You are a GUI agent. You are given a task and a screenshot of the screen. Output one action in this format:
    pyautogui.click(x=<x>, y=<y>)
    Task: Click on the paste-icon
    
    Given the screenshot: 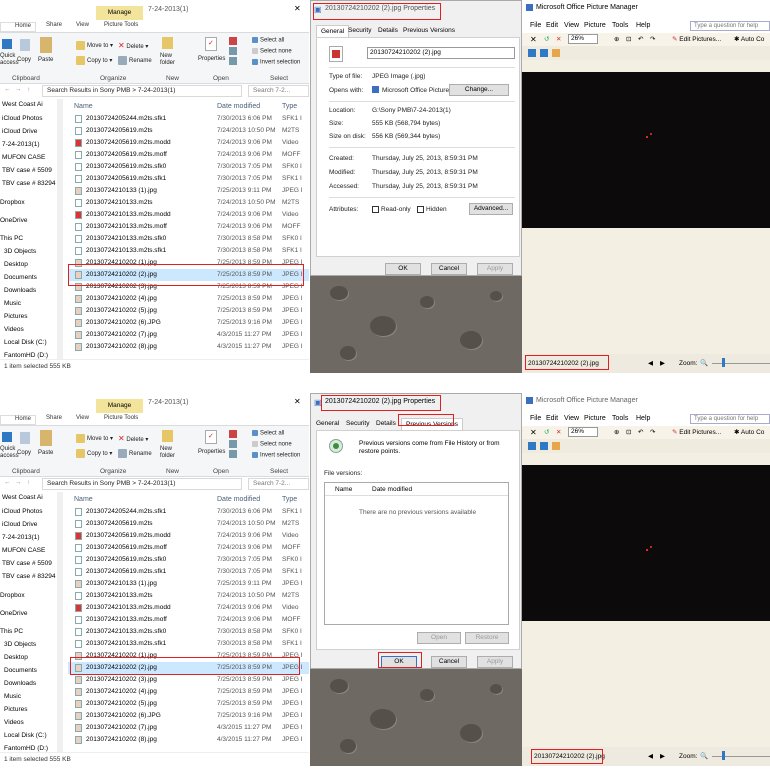 What is the action you would take?
    pyautogui.click(x=46, y=45)
    